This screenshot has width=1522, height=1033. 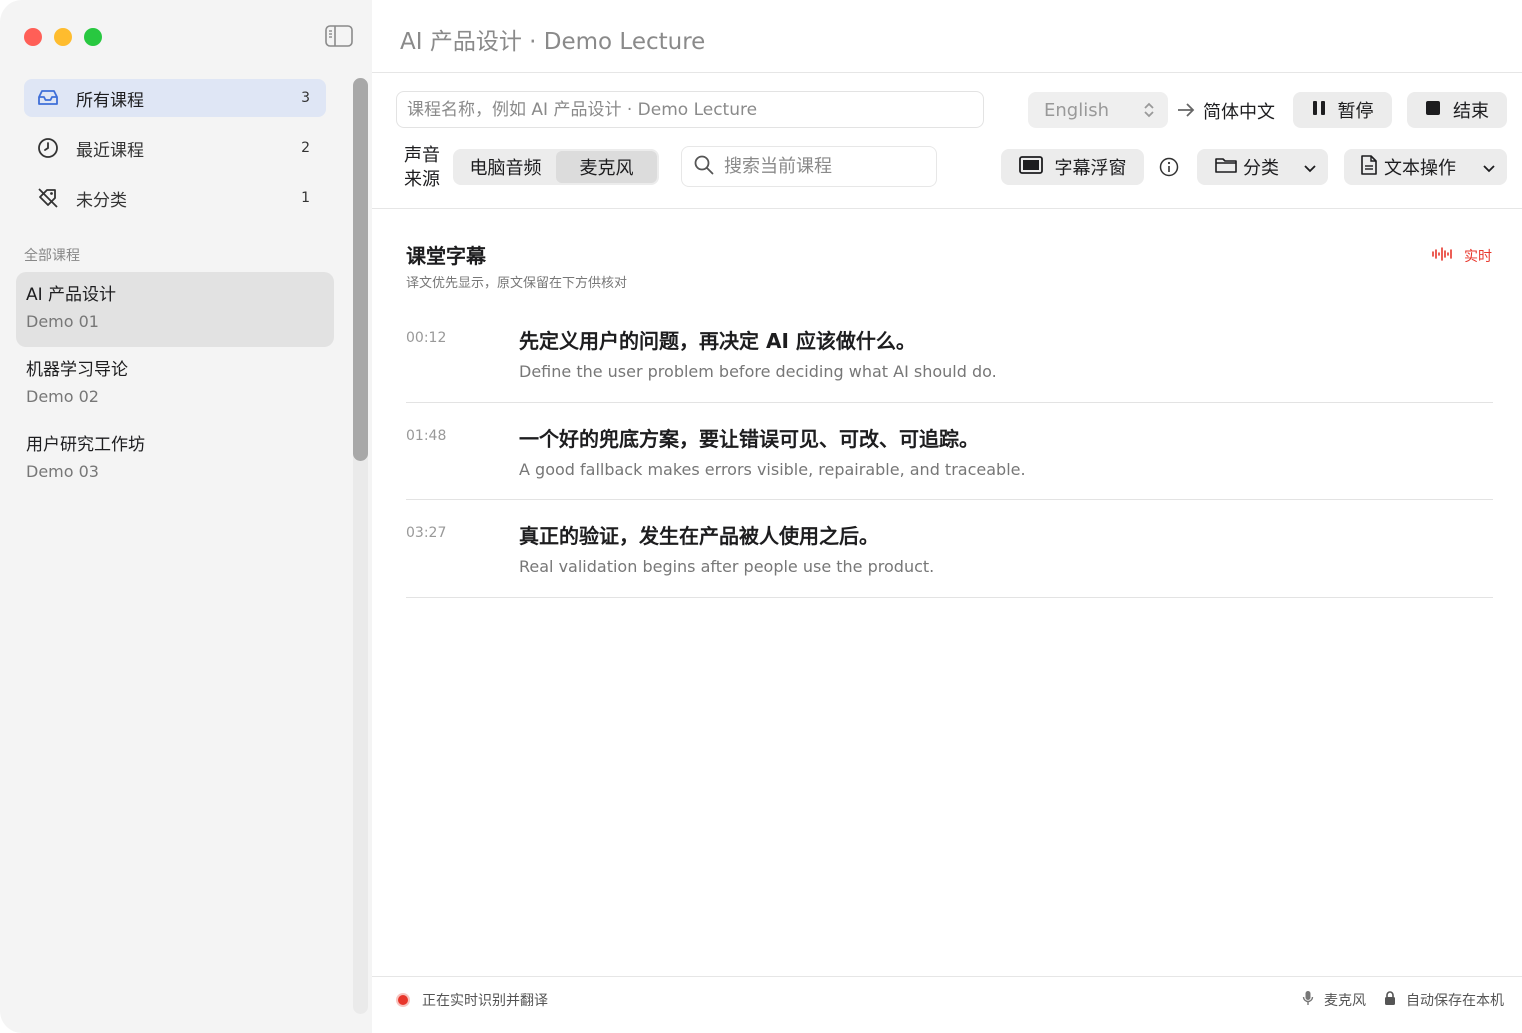 I want to click on course-subtitle: Demo 01, so click(x=62, y=321).